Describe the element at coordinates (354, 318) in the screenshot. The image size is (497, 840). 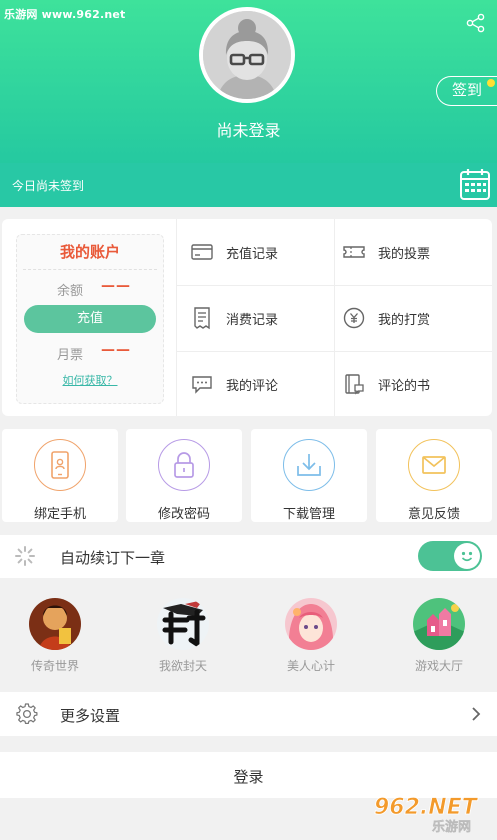
I see `coin-icon` at that location.